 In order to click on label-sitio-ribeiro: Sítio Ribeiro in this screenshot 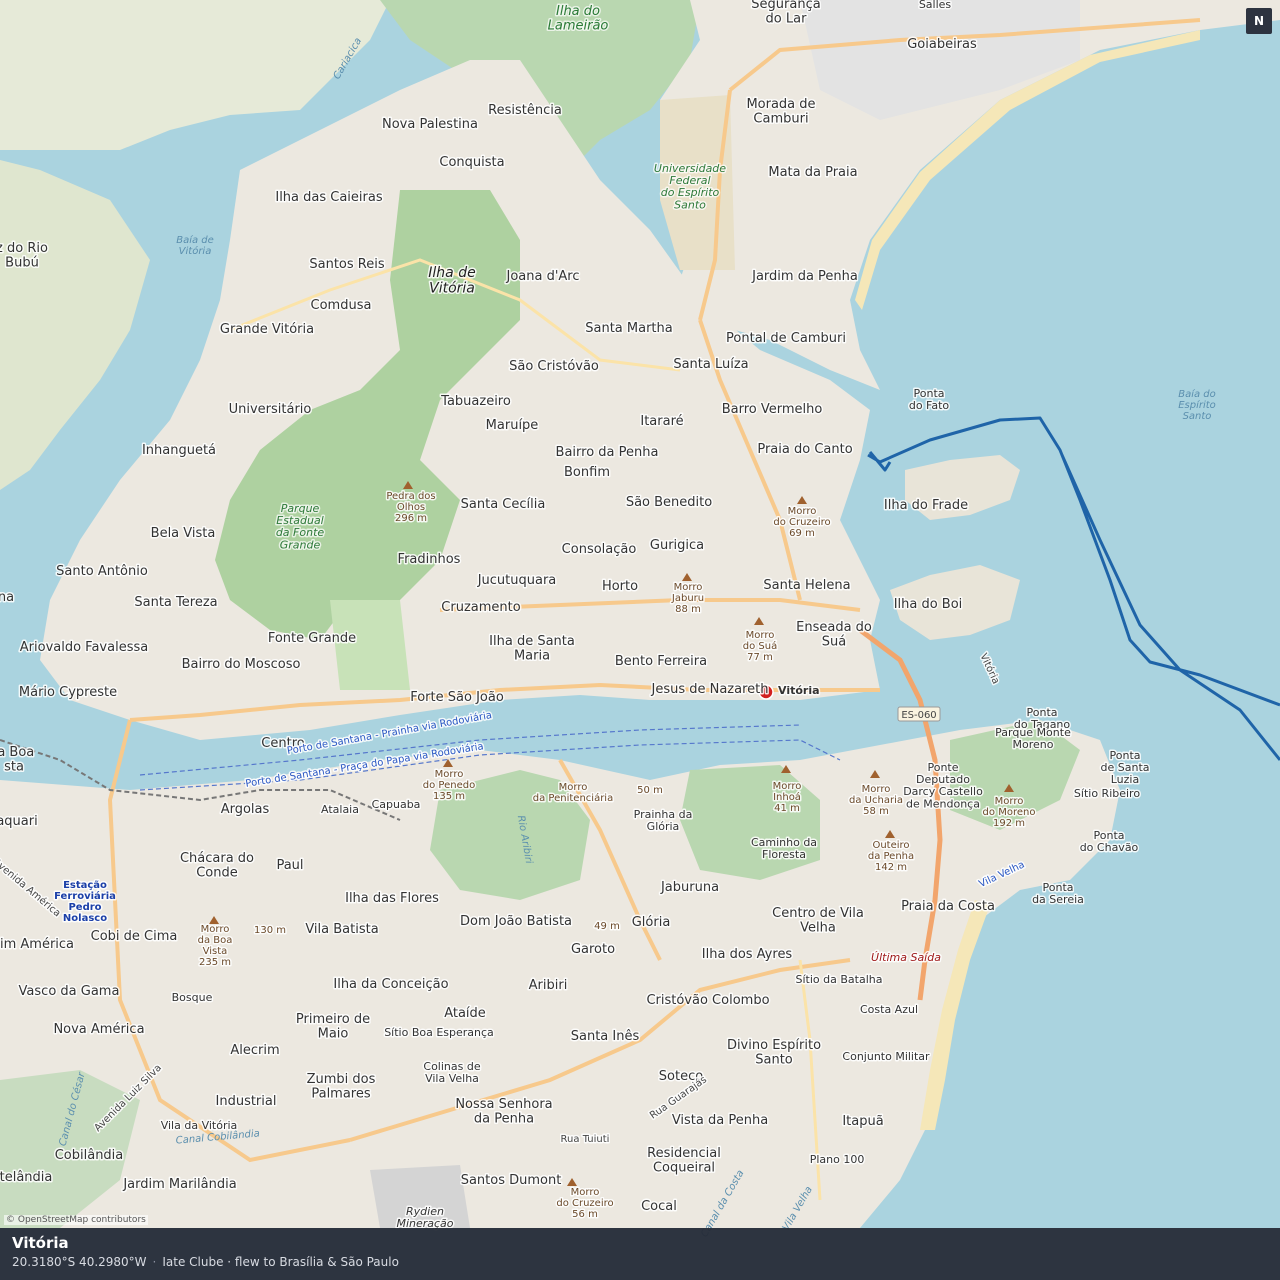, I will do `click(1107, 793)`.